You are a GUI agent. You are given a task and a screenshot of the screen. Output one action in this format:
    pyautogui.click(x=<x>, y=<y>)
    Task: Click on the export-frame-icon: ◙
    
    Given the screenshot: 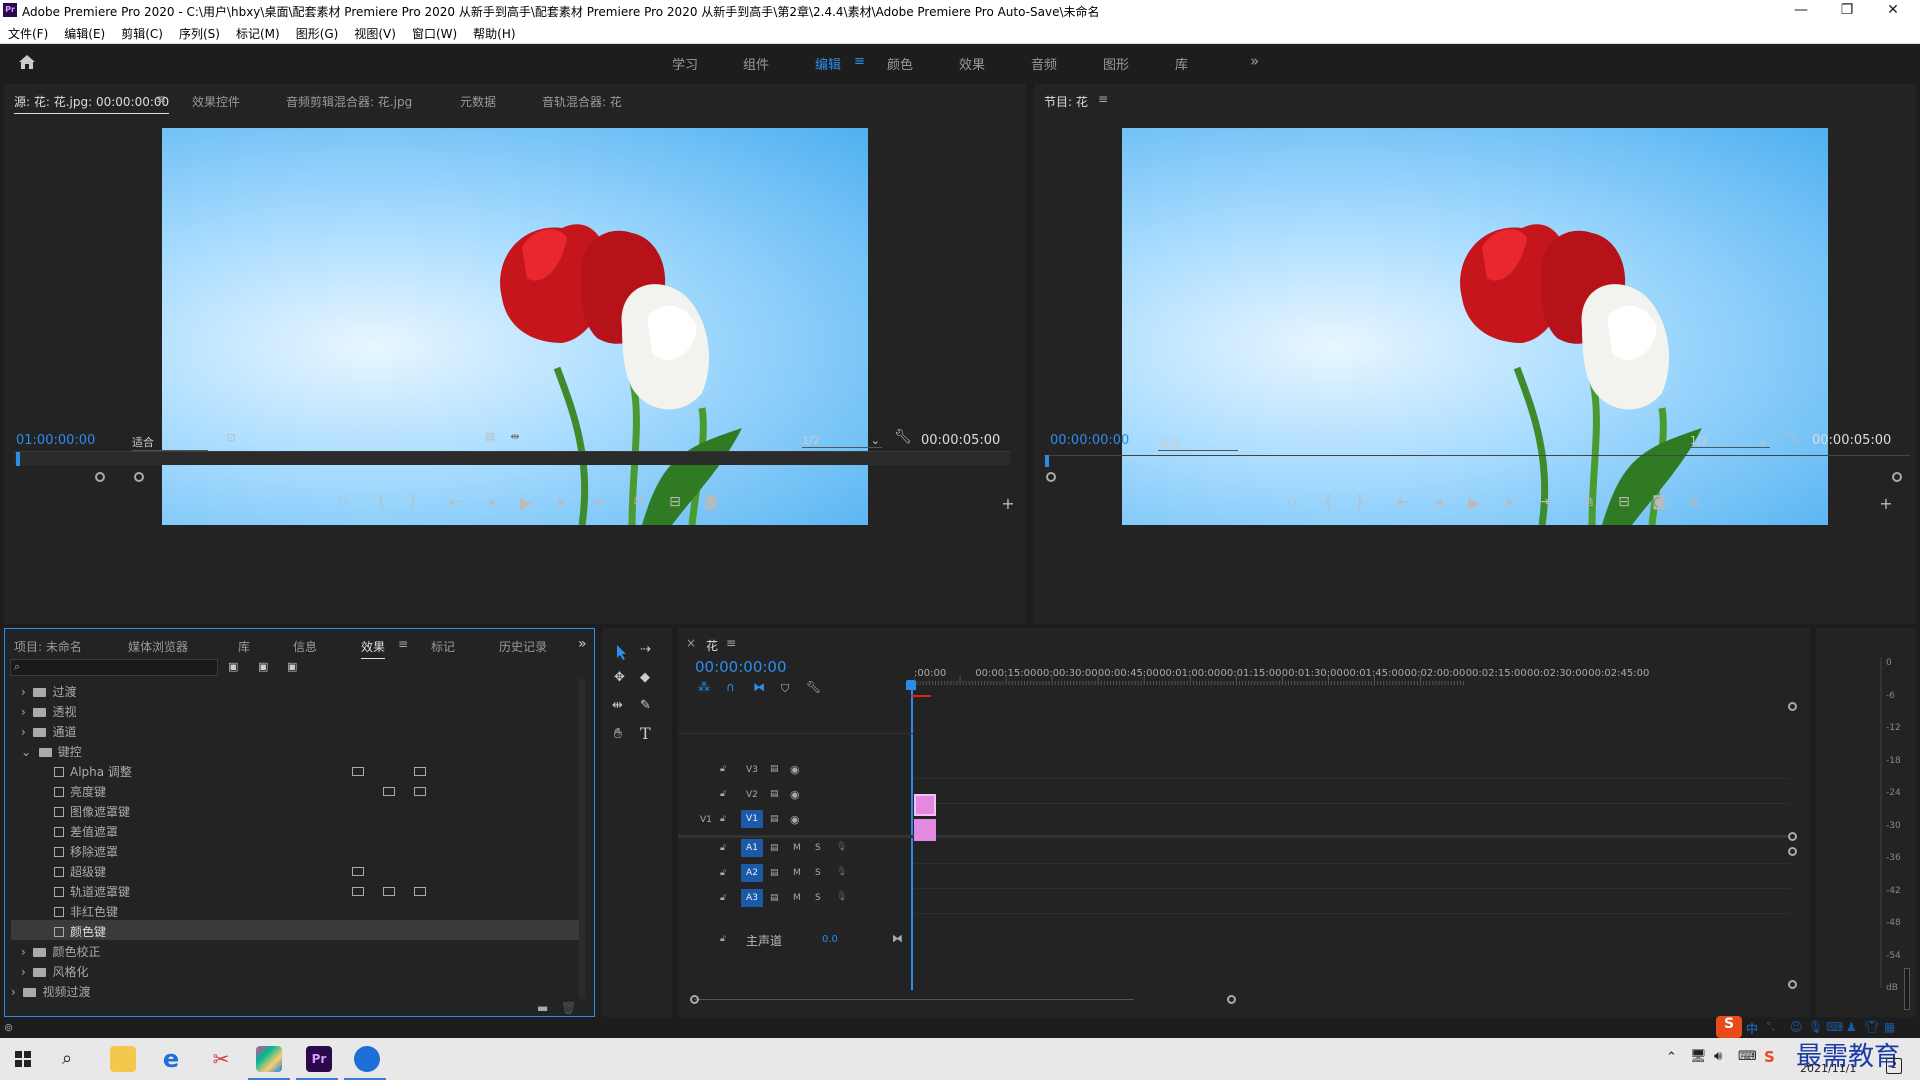 What is the action you would take?
    pyautogui.click(x=1659, y=502)
    